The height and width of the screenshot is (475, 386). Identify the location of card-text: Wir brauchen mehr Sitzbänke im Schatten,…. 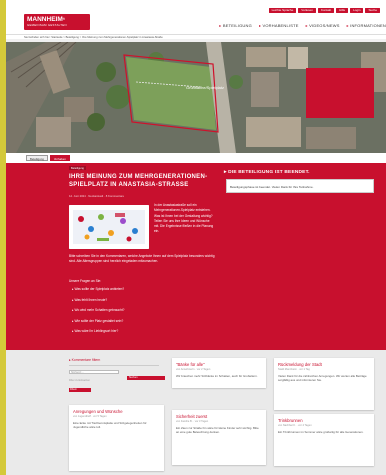
(217, 376).